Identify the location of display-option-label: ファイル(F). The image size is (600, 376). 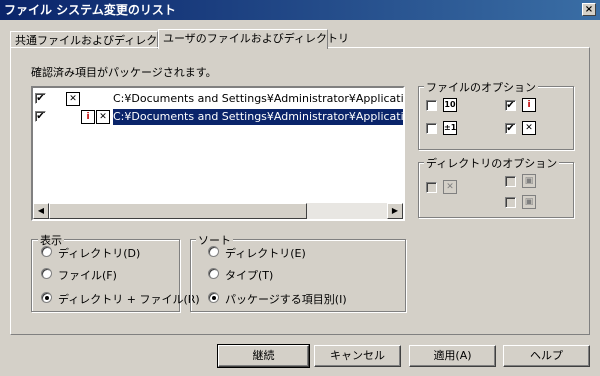
(87, 275).